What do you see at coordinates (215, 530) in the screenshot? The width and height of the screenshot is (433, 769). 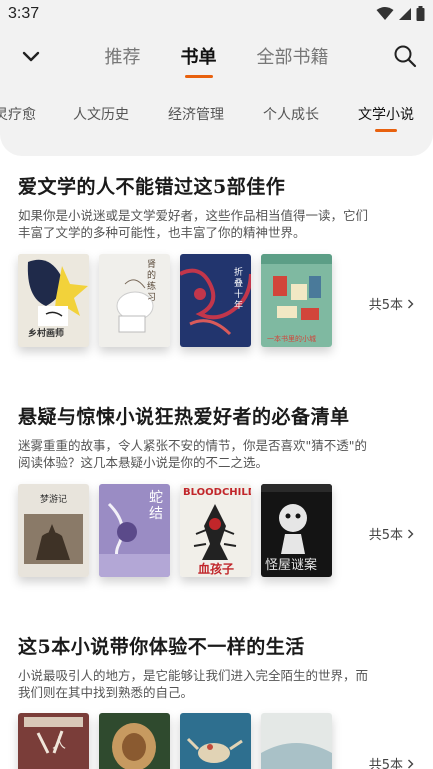 I see `book-cover: BLOODCHILD 血孩子` at bounding box center [215, 530].